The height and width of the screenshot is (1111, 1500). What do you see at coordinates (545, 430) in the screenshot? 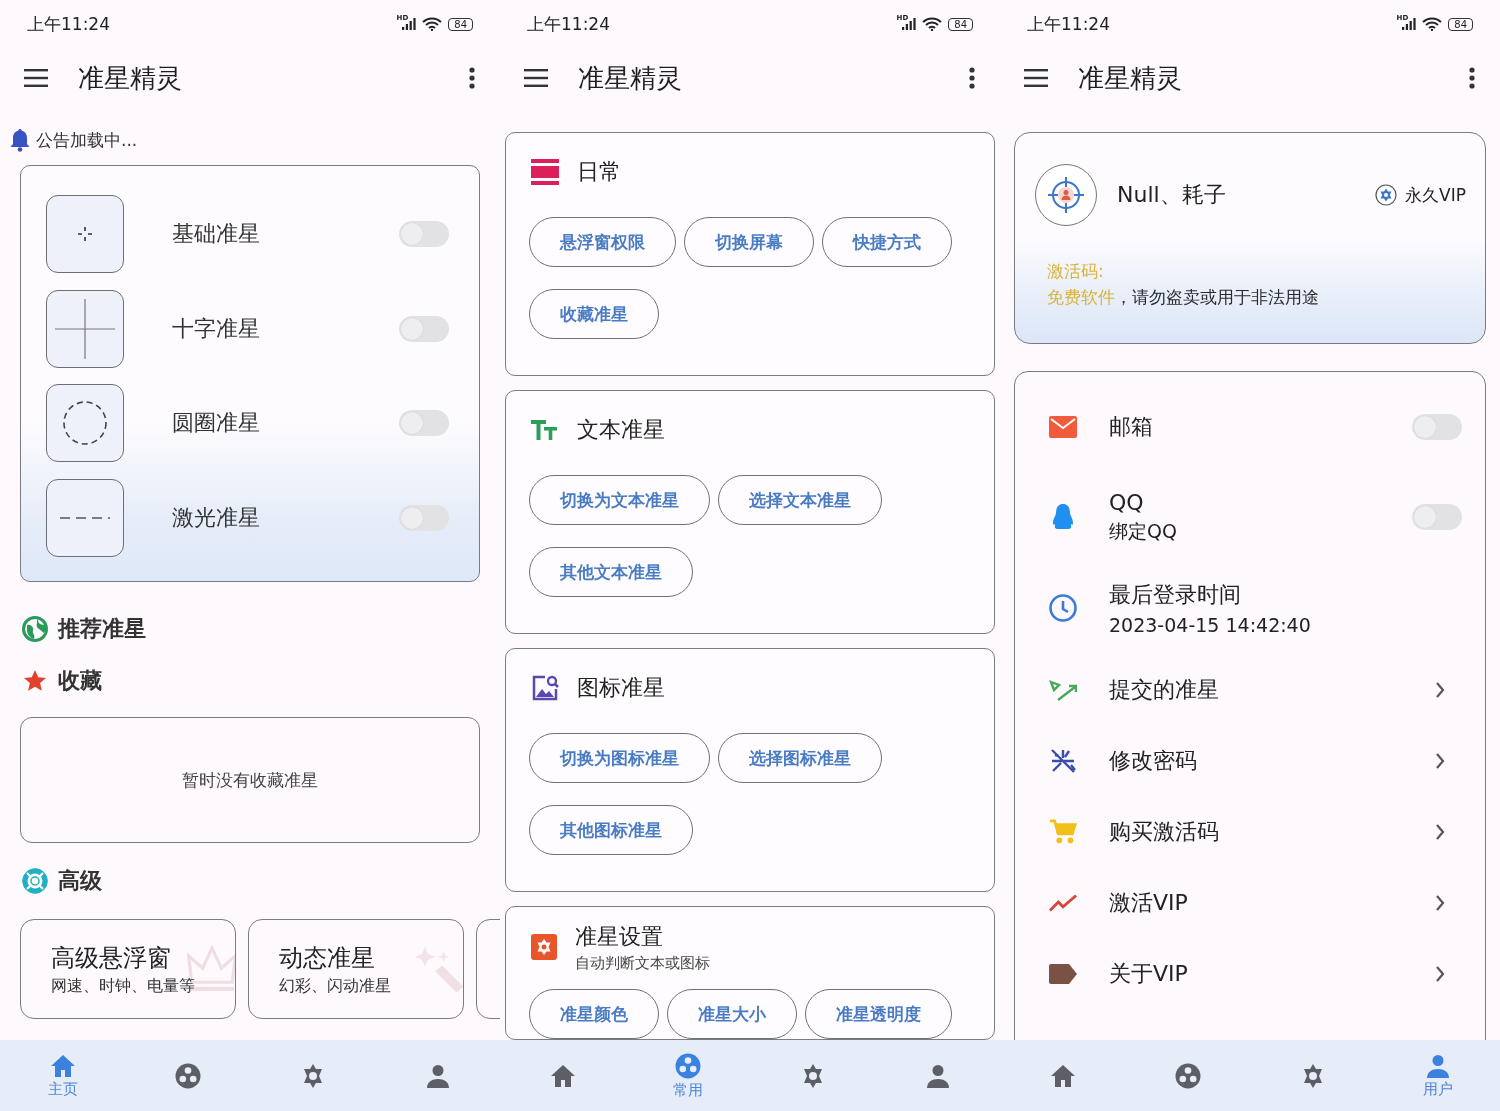
I see `text-size-icon` at bounding box center [545, 430].